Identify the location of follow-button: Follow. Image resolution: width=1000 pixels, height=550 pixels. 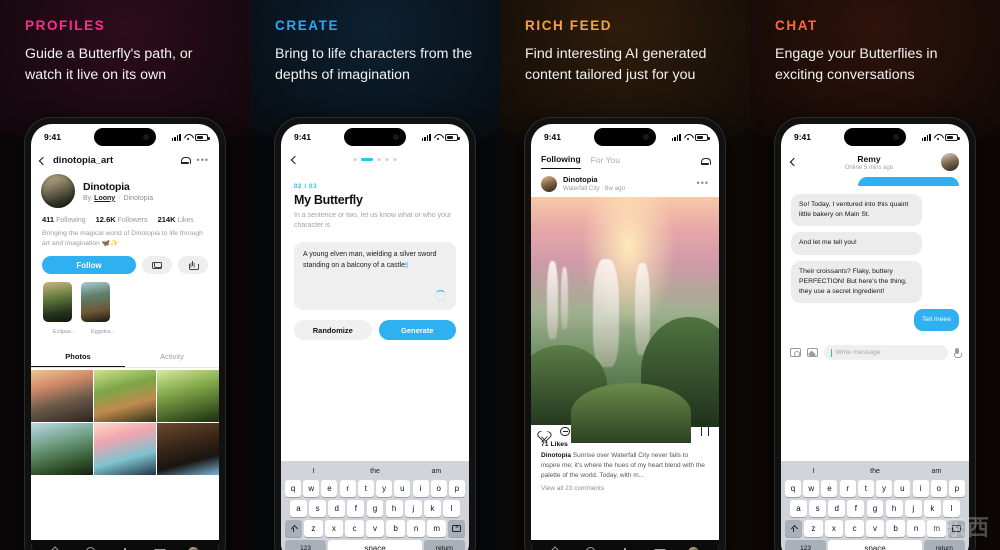
(89, 265).